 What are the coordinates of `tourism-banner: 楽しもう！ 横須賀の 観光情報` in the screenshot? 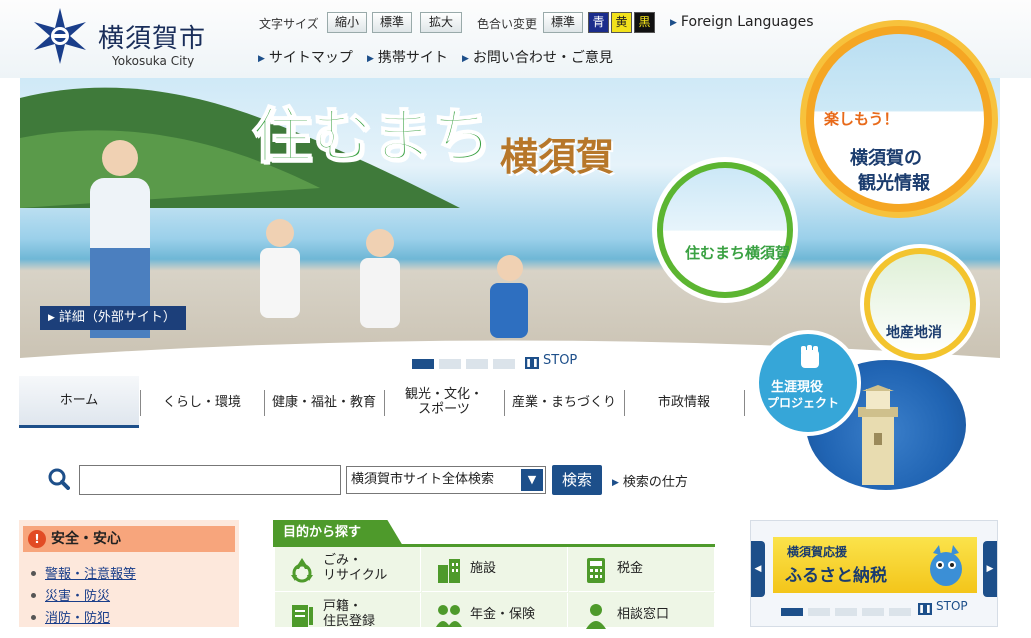 It's located at (899, 119).